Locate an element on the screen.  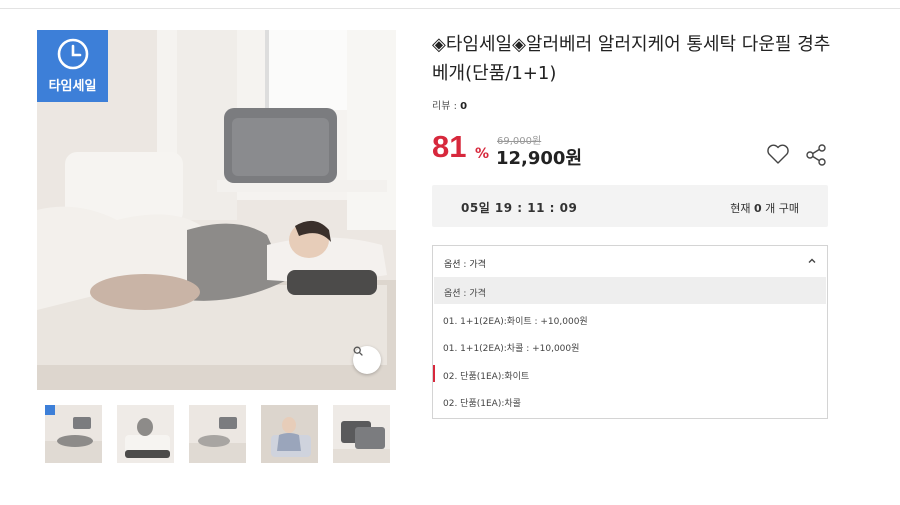
option-item-label: 01. 1+1(2EA):화이트 : +10,000원 is located at coordinates (515, 322).